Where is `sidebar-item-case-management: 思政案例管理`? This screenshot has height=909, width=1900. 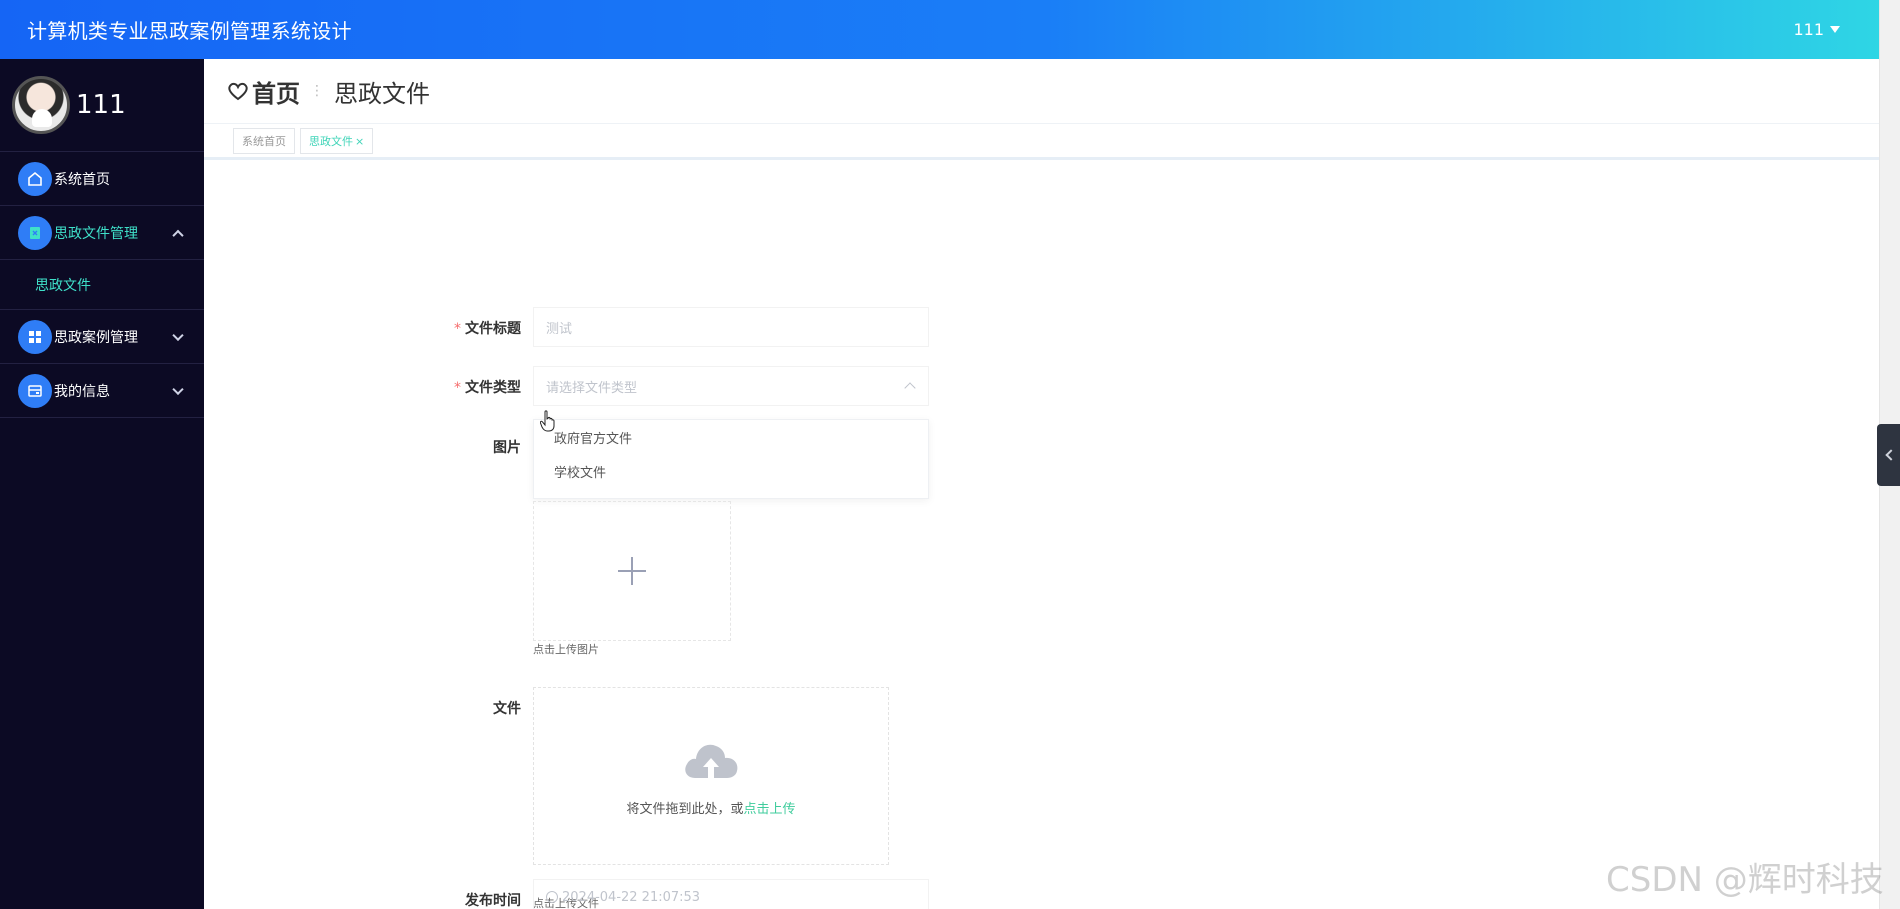
sidebar-item-case-management: 思政案例管理 is located at coordinates (102, 337).